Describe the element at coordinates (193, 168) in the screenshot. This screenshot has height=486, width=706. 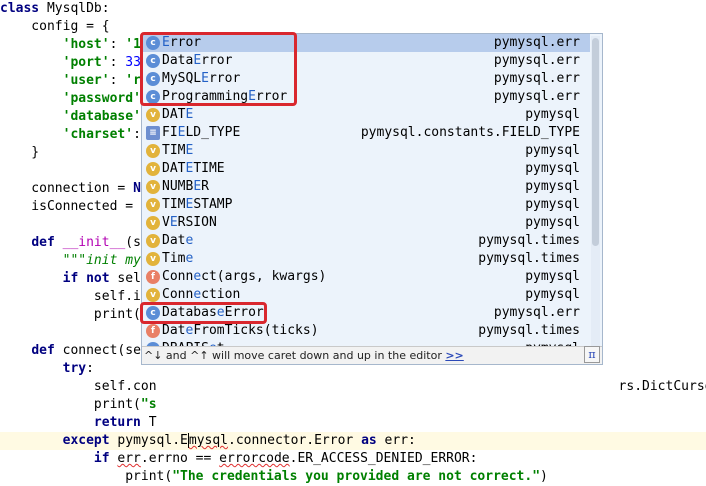
I see `suggestion-label: DATETIME` at that location.